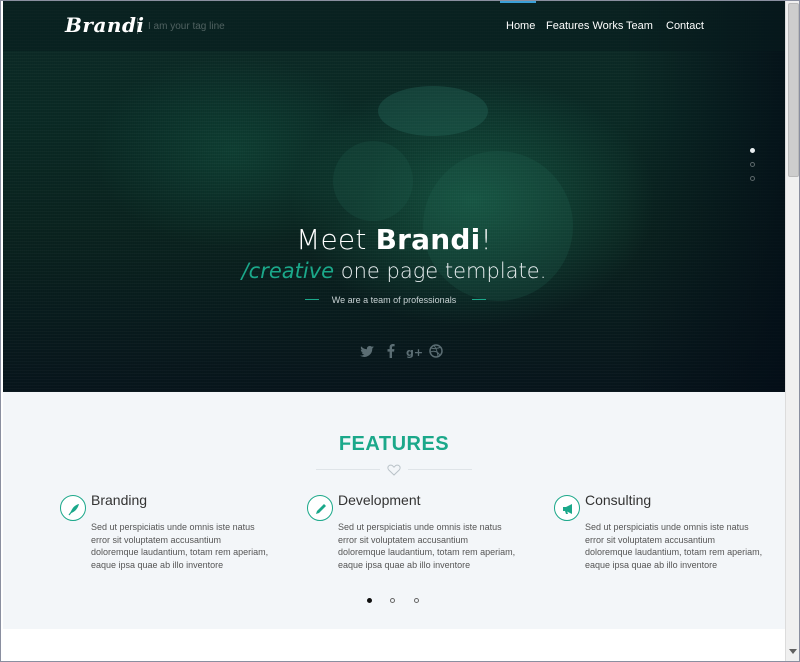 This screenshot has height=662, width=800. What do you see at coordinates (618, 500) in the screenshot?
I see `feature-heading: Consulting` at bounding box center [618, 500].